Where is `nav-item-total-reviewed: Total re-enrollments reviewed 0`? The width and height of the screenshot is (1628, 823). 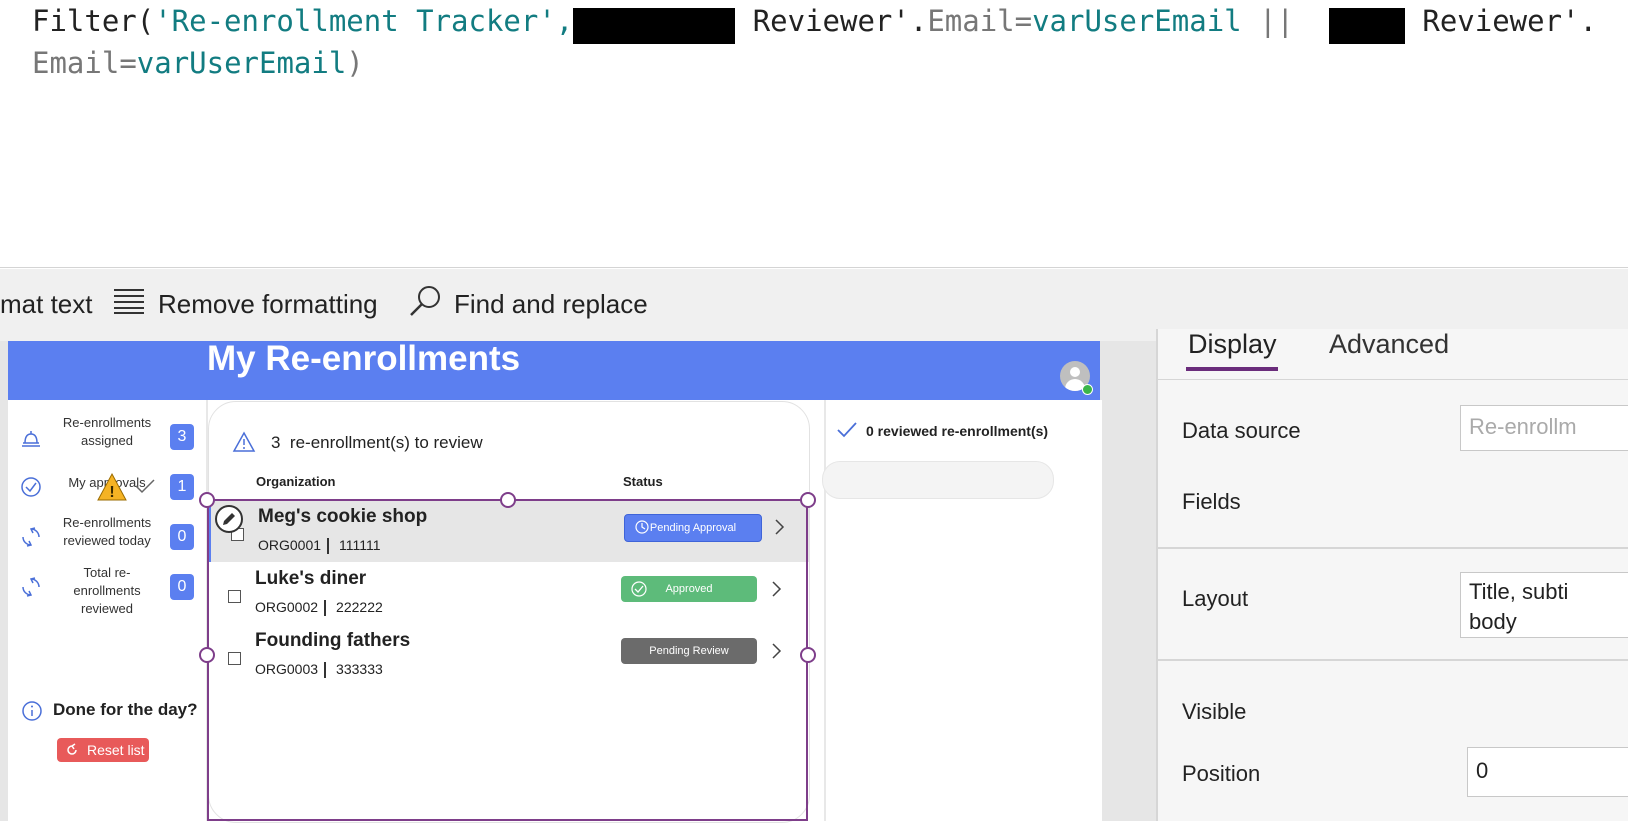
nav-item-total-reviewed: Total re-enrollments reviewed 0 is located at coordinates (107, 590).